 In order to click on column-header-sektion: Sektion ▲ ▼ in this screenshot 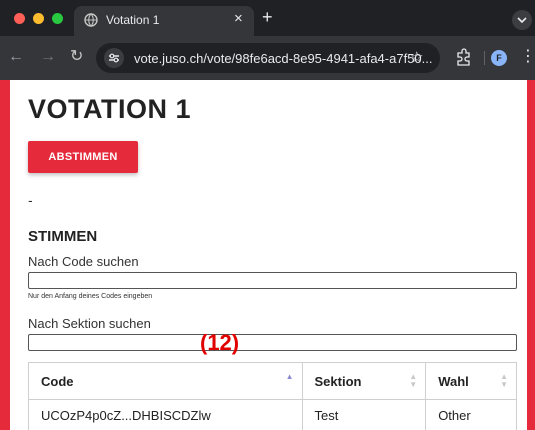, I will do `click(364, 381)`.